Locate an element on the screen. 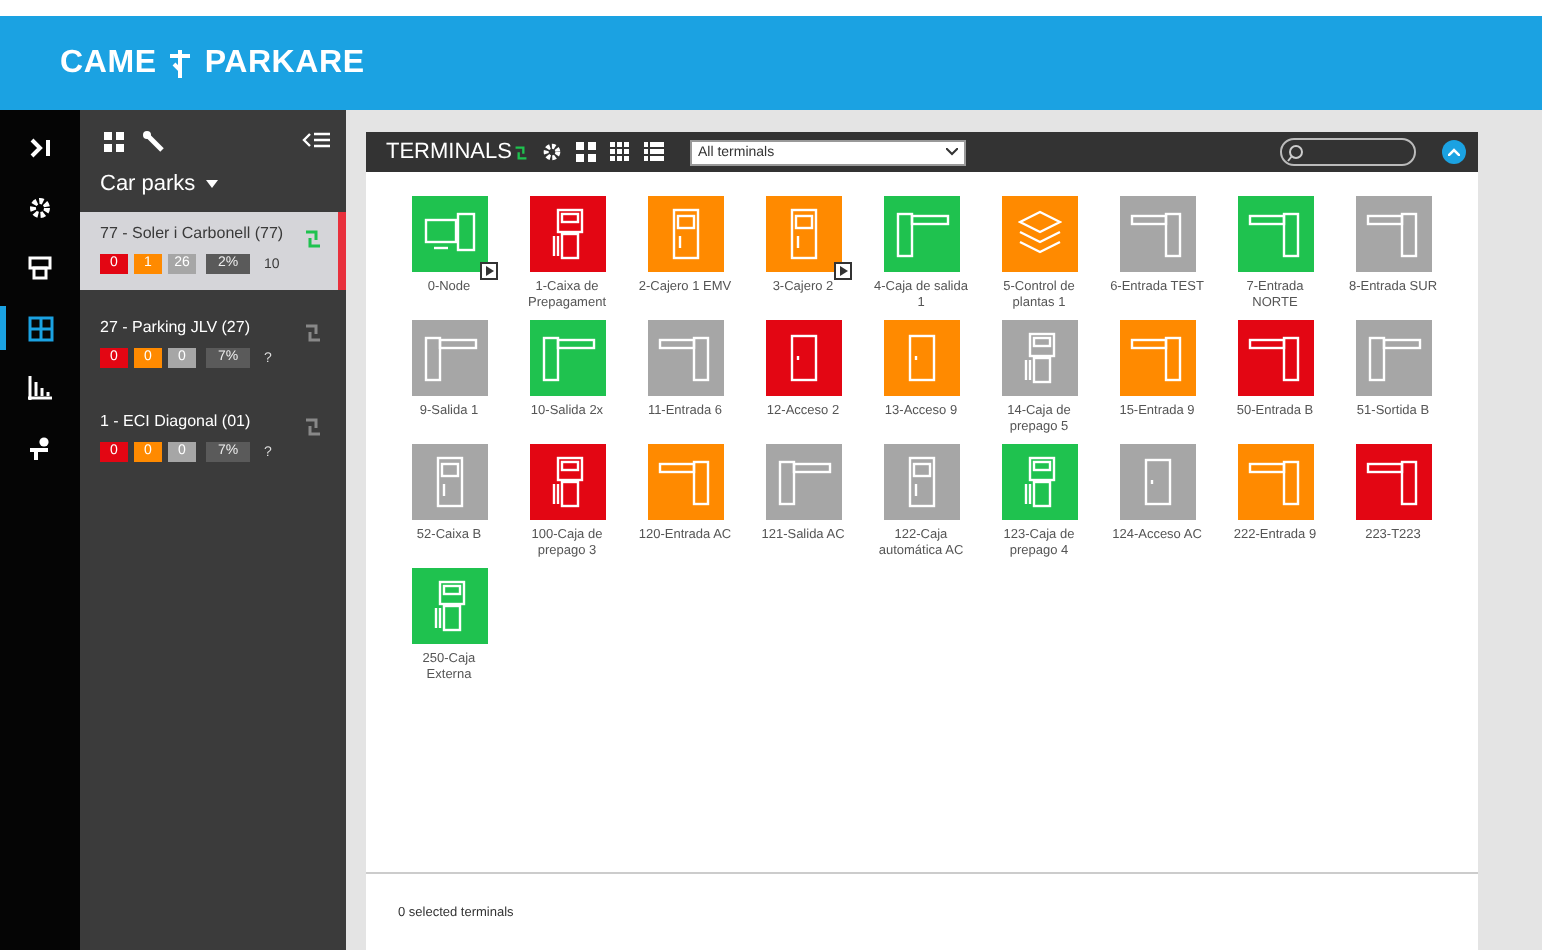 The image size is (1542, 950). collapse-menu-icon is located at coordinates (316, 141).